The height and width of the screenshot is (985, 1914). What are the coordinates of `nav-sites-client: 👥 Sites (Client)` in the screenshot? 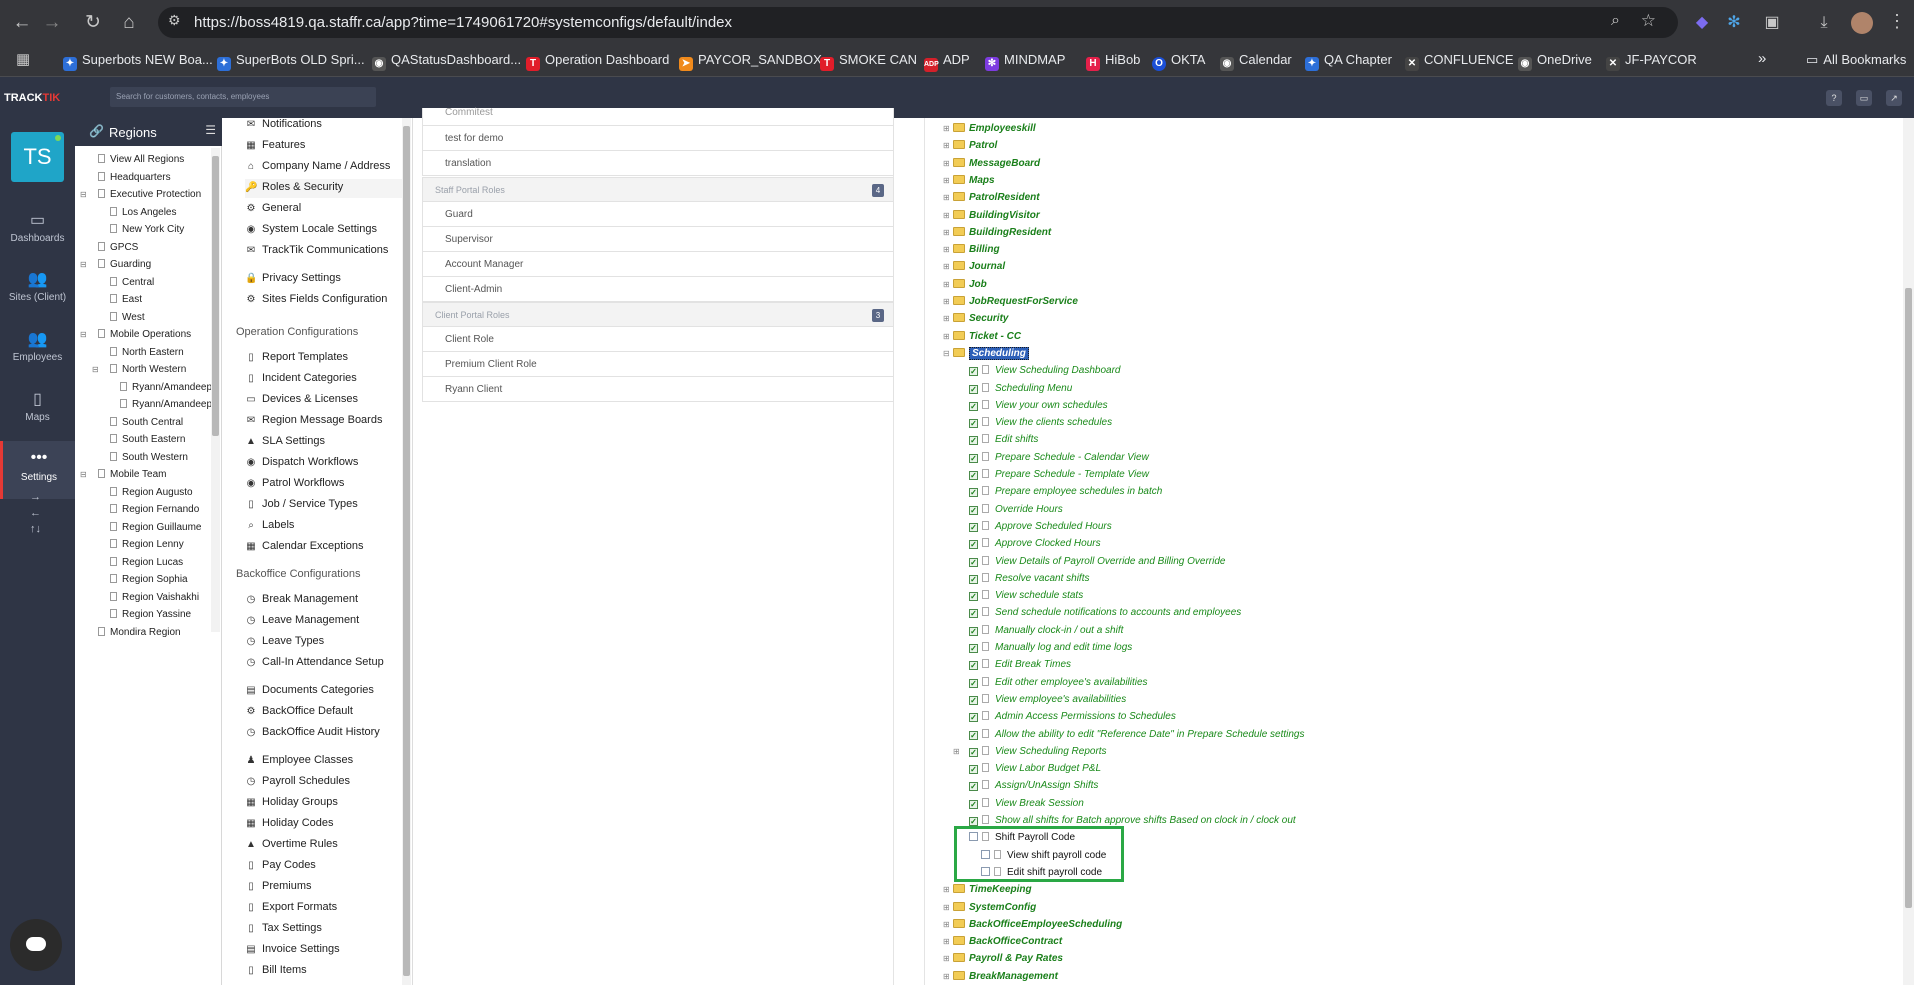 It's located at (37, 290).